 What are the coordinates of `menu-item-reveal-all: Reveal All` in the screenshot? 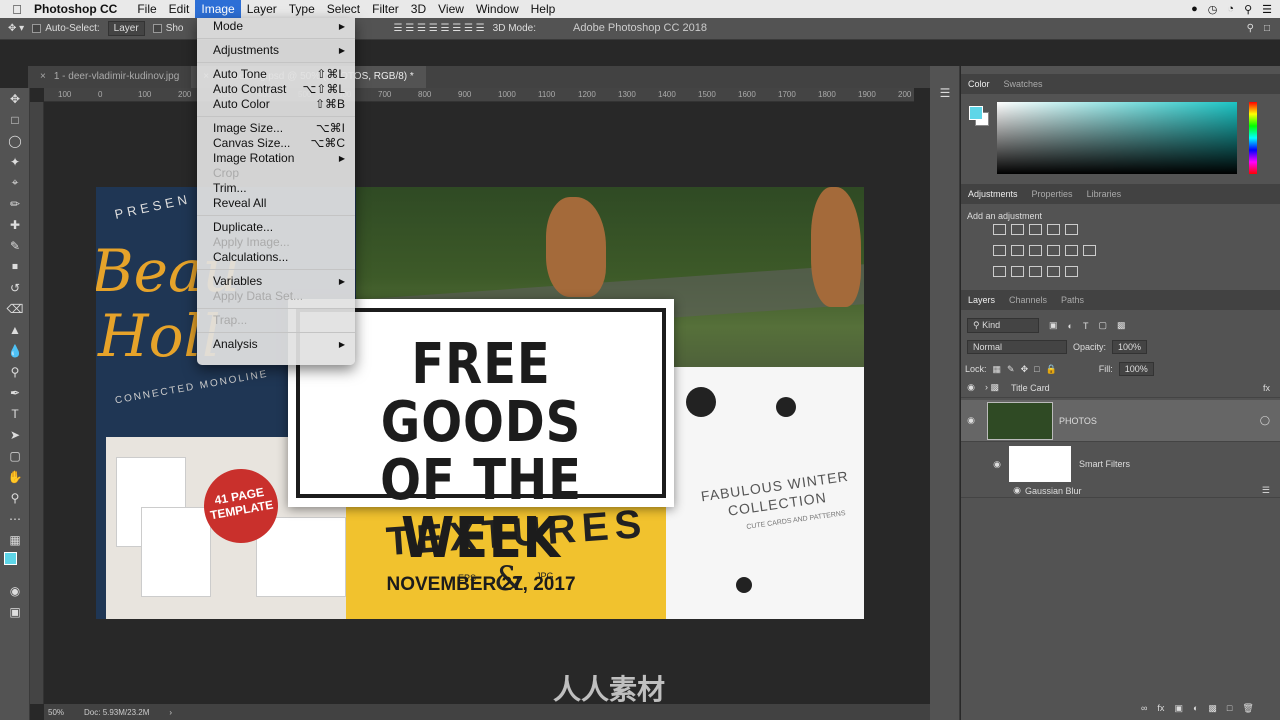 It's located at (276, 203).